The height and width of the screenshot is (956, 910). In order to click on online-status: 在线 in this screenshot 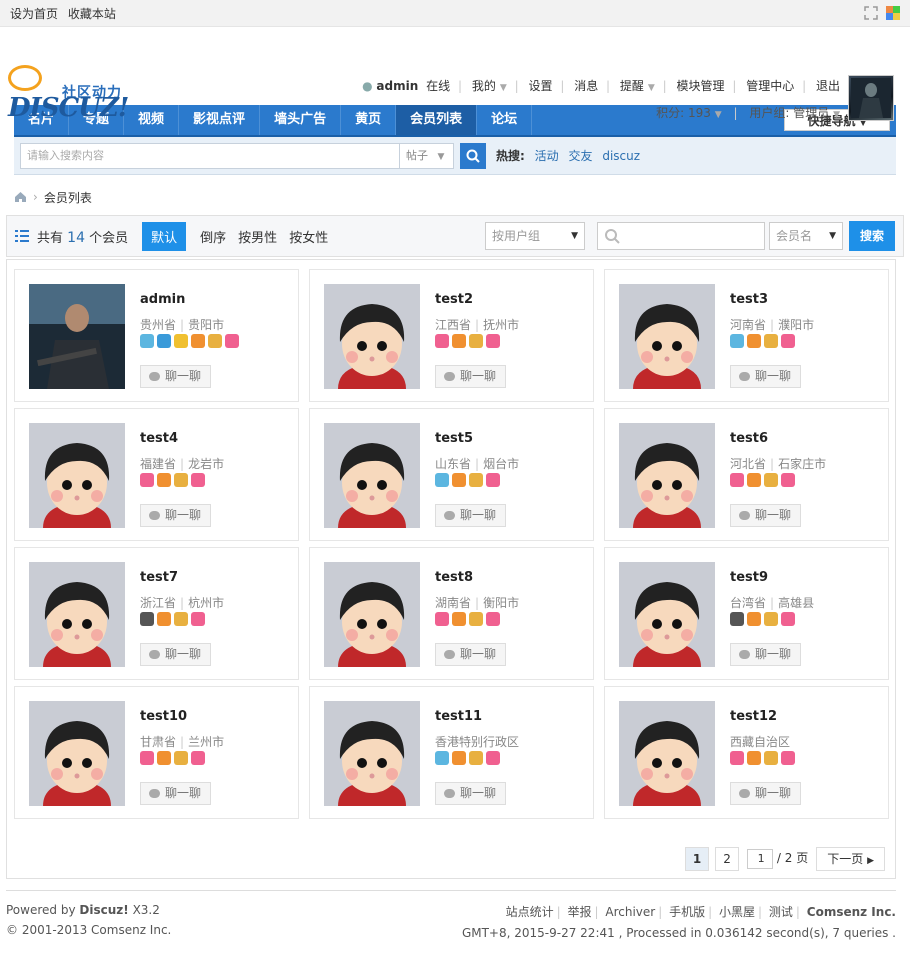, I will do `click(438, 86)`.